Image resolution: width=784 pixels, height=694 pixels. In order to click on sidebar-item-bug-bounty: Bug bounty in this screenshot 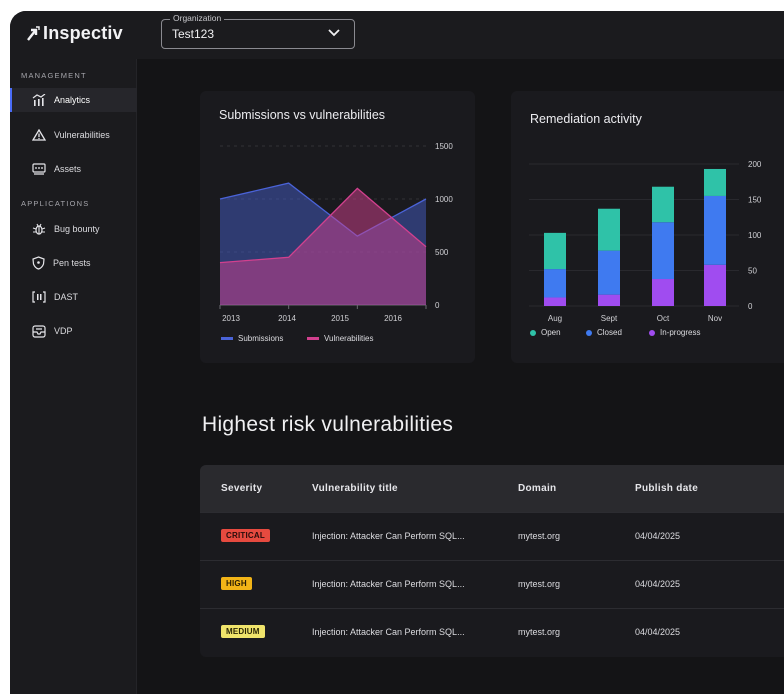, I will do `click(73, 229)`.